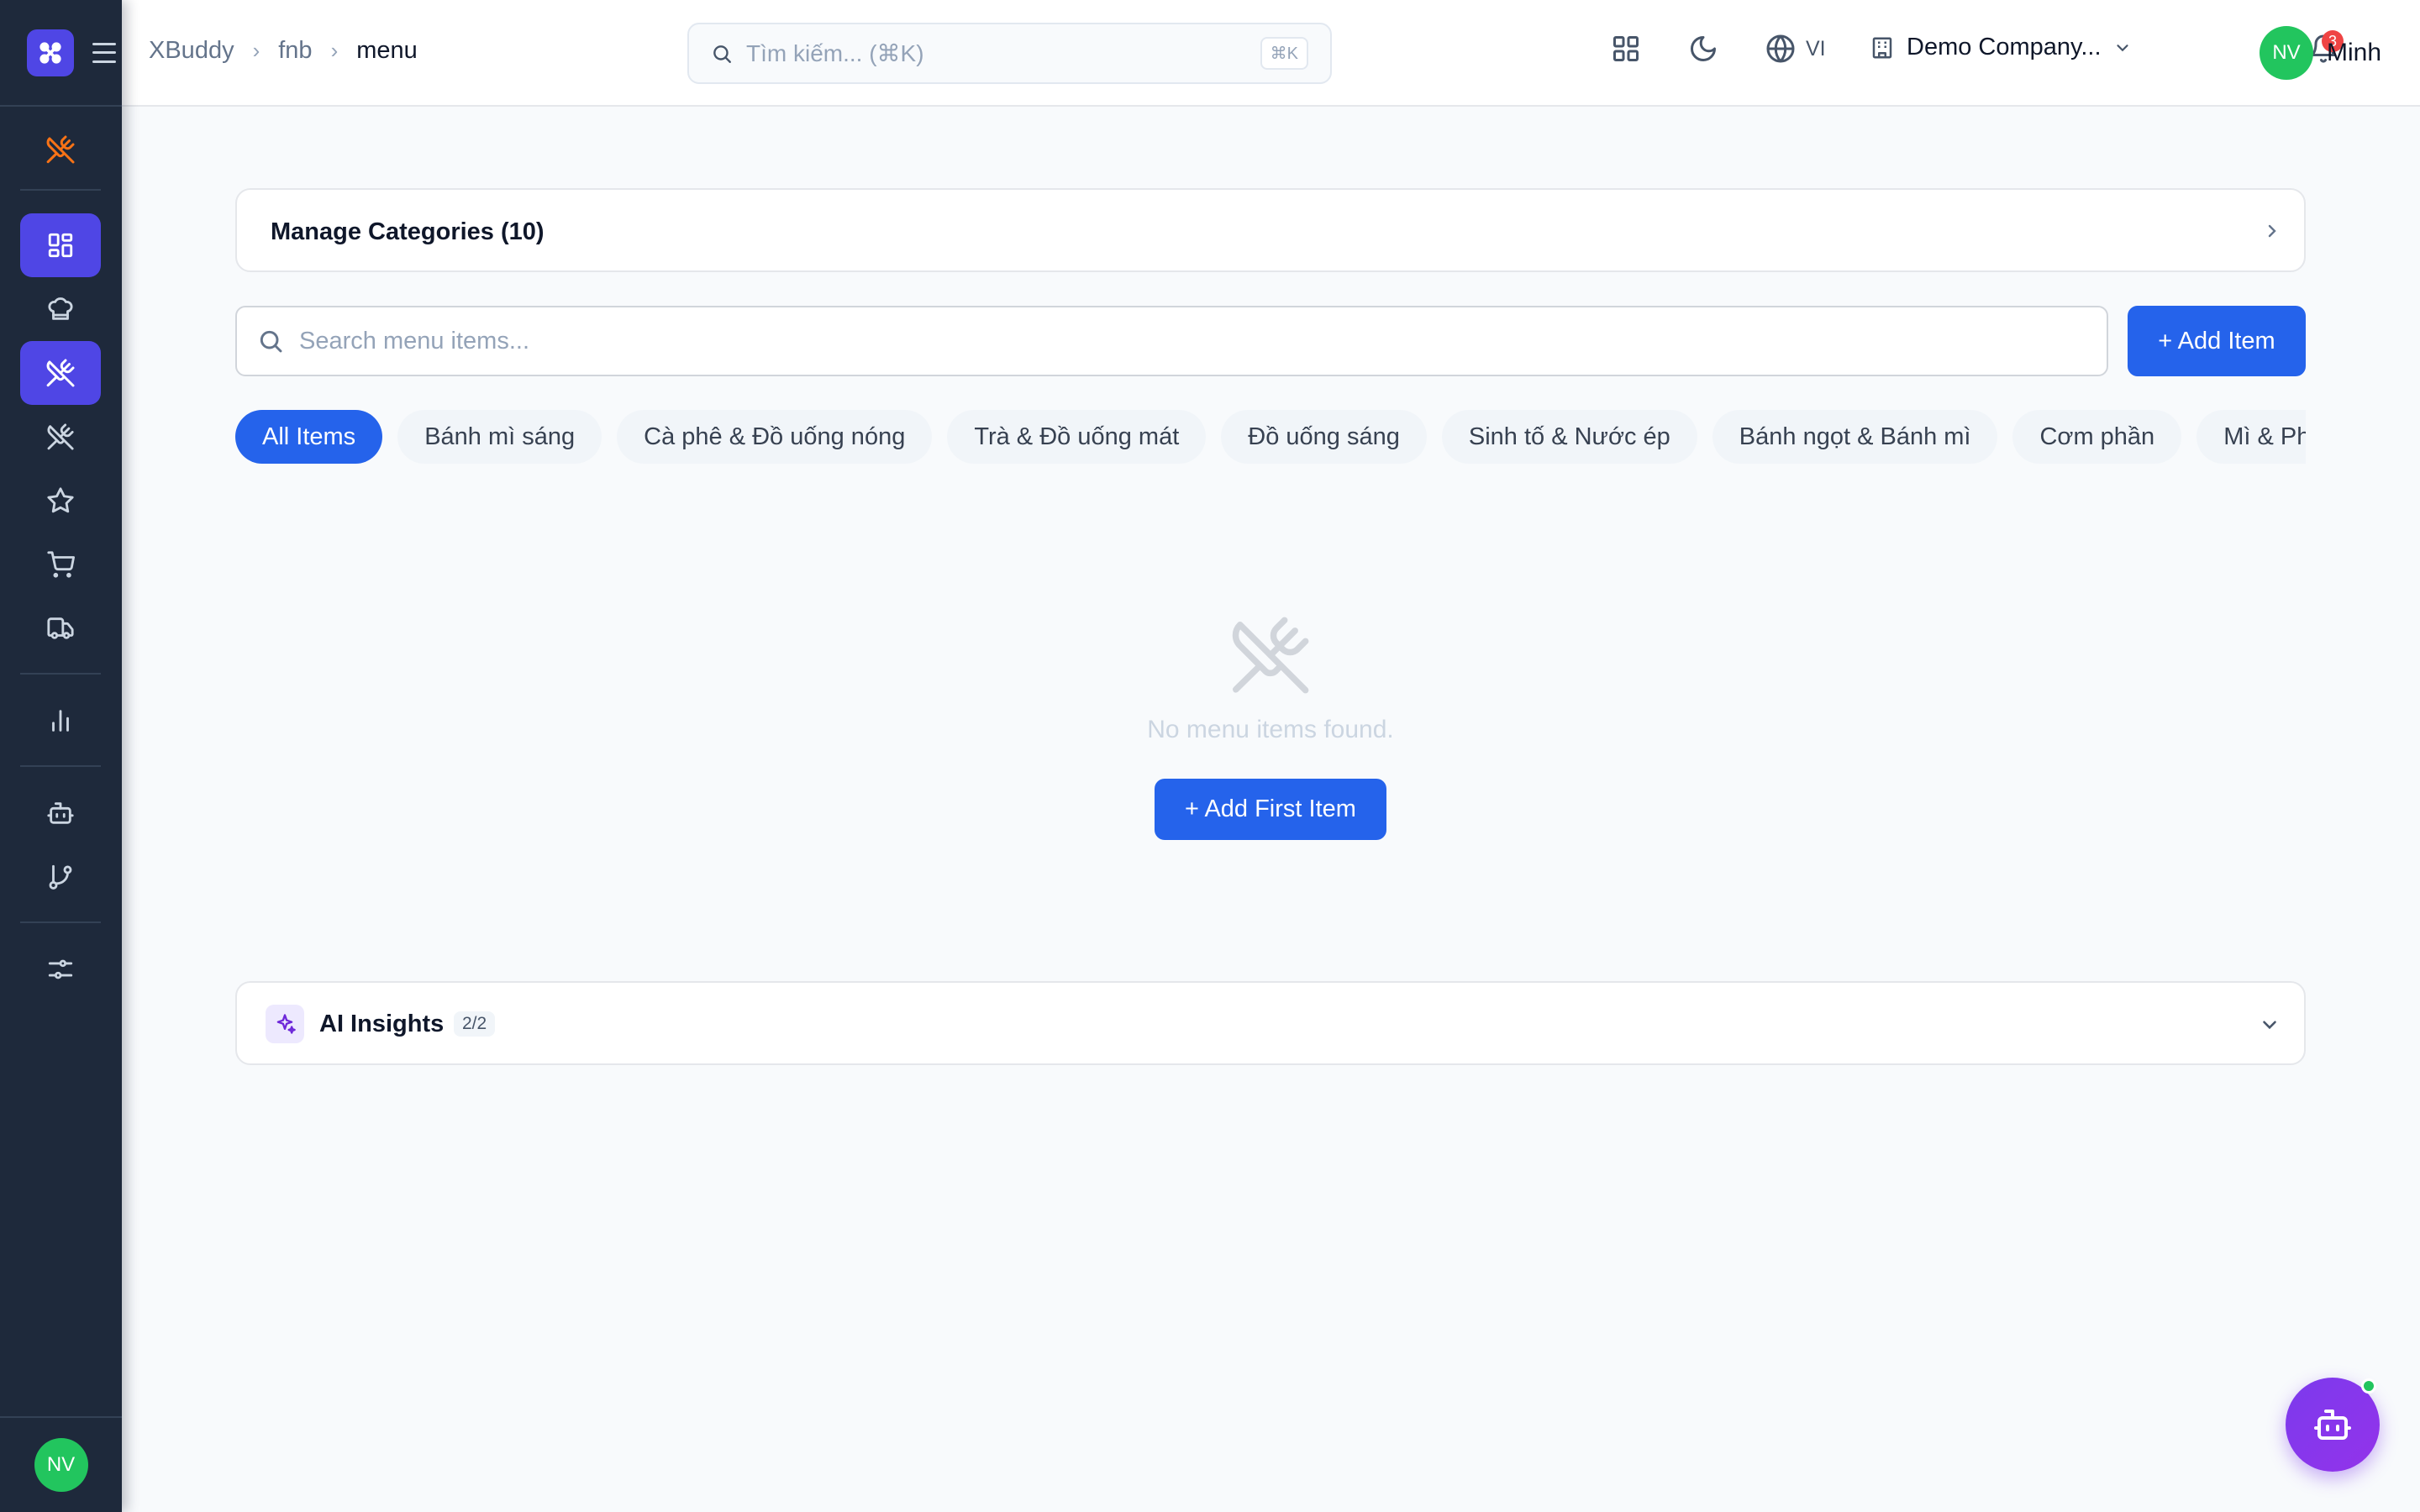  I want to click on sidebar-item-reports, so click(60, 721).